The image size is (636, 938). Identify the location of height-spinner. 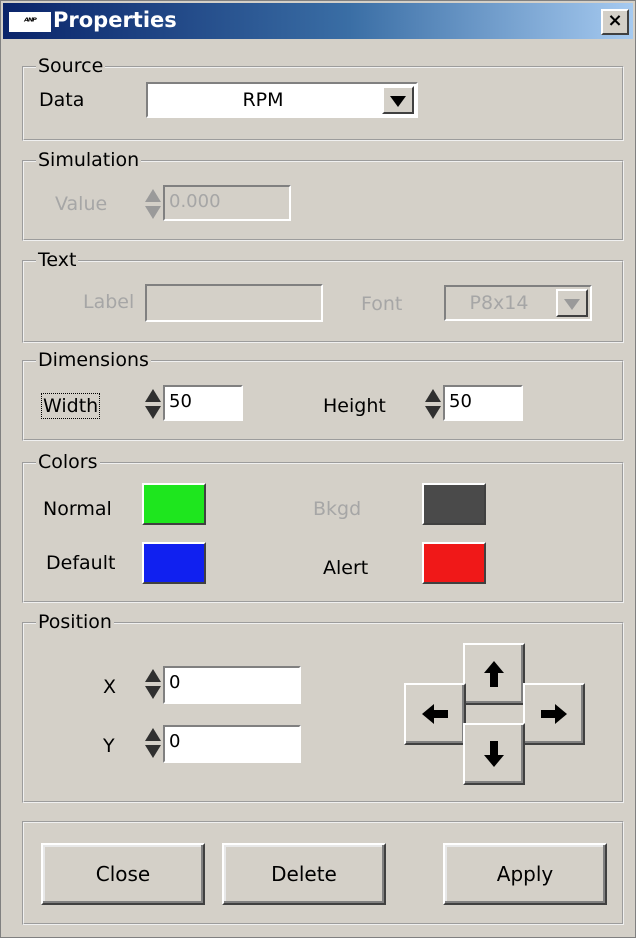
(433, 405).